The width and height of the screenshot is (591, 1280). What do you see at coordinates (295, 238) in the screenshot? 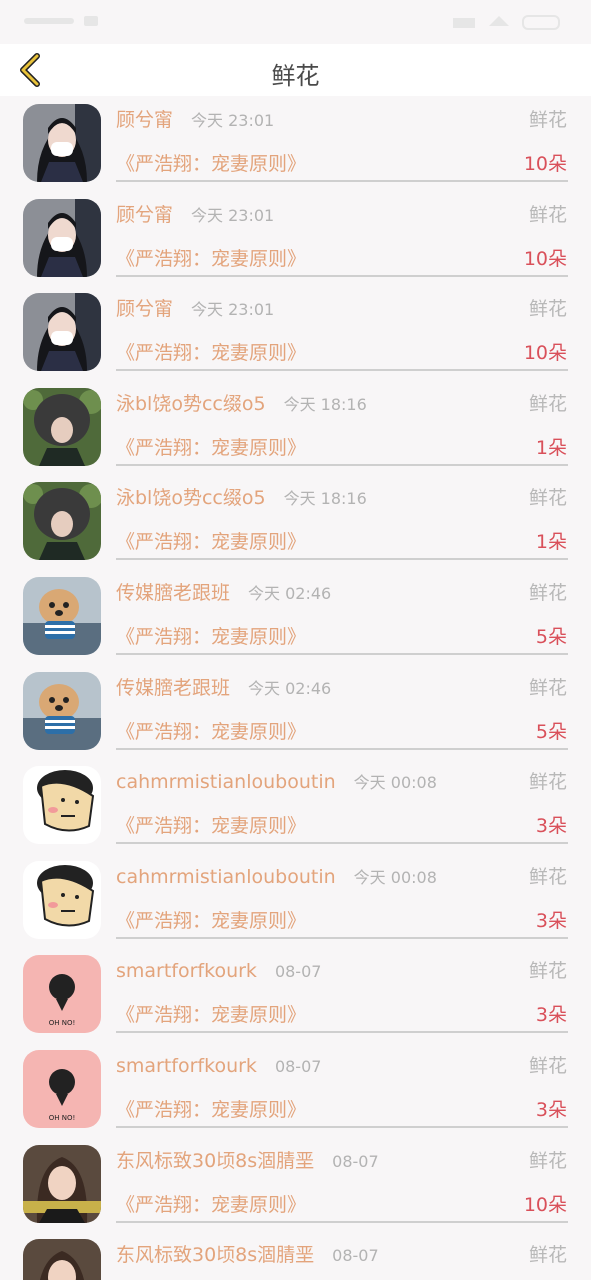
I see `list-item: 顾兮甯 今天 23:01 鲜花《严浩翔：宠妻原则》 10朵` at bounding box center [295, 238].